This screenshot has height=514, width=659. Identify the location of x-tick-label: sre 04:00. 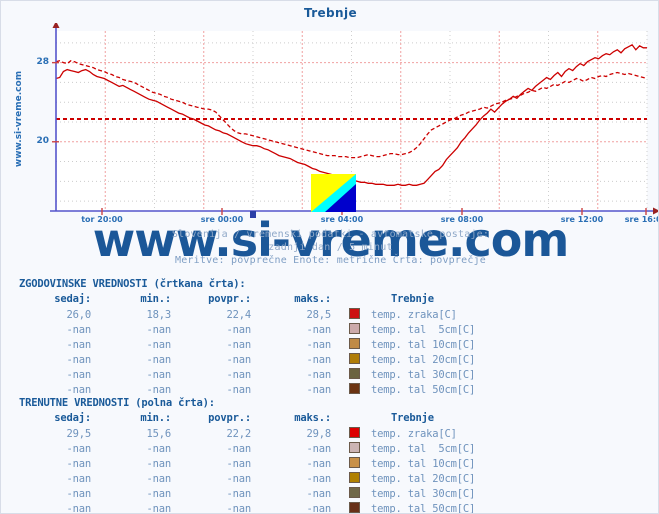
(342, 219).